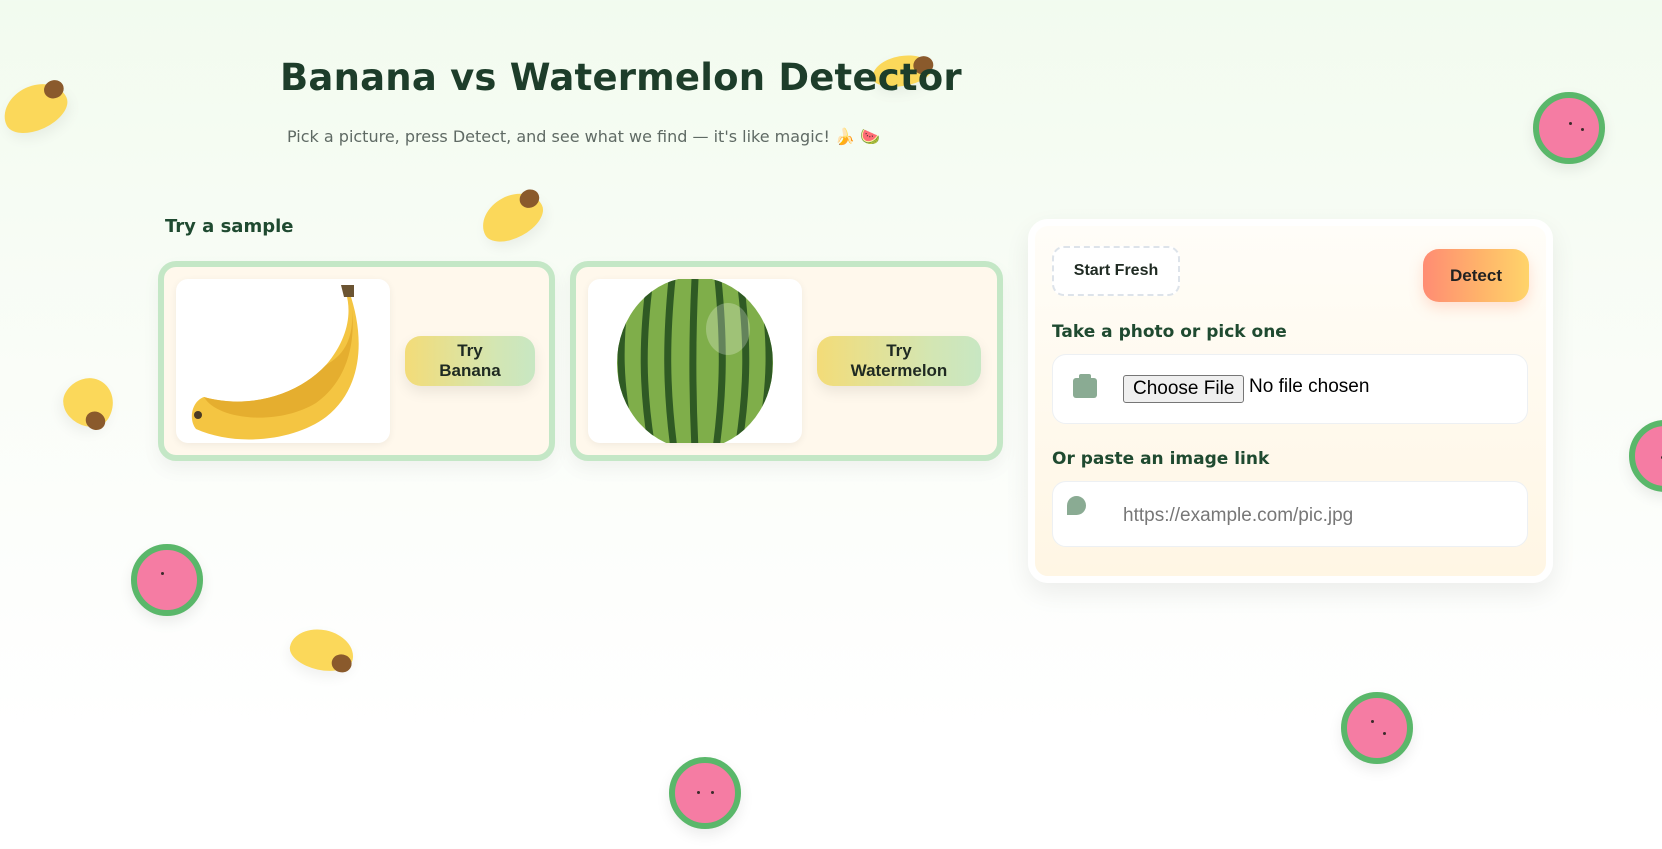  I want to click on link-icon, so click(1076, 505).